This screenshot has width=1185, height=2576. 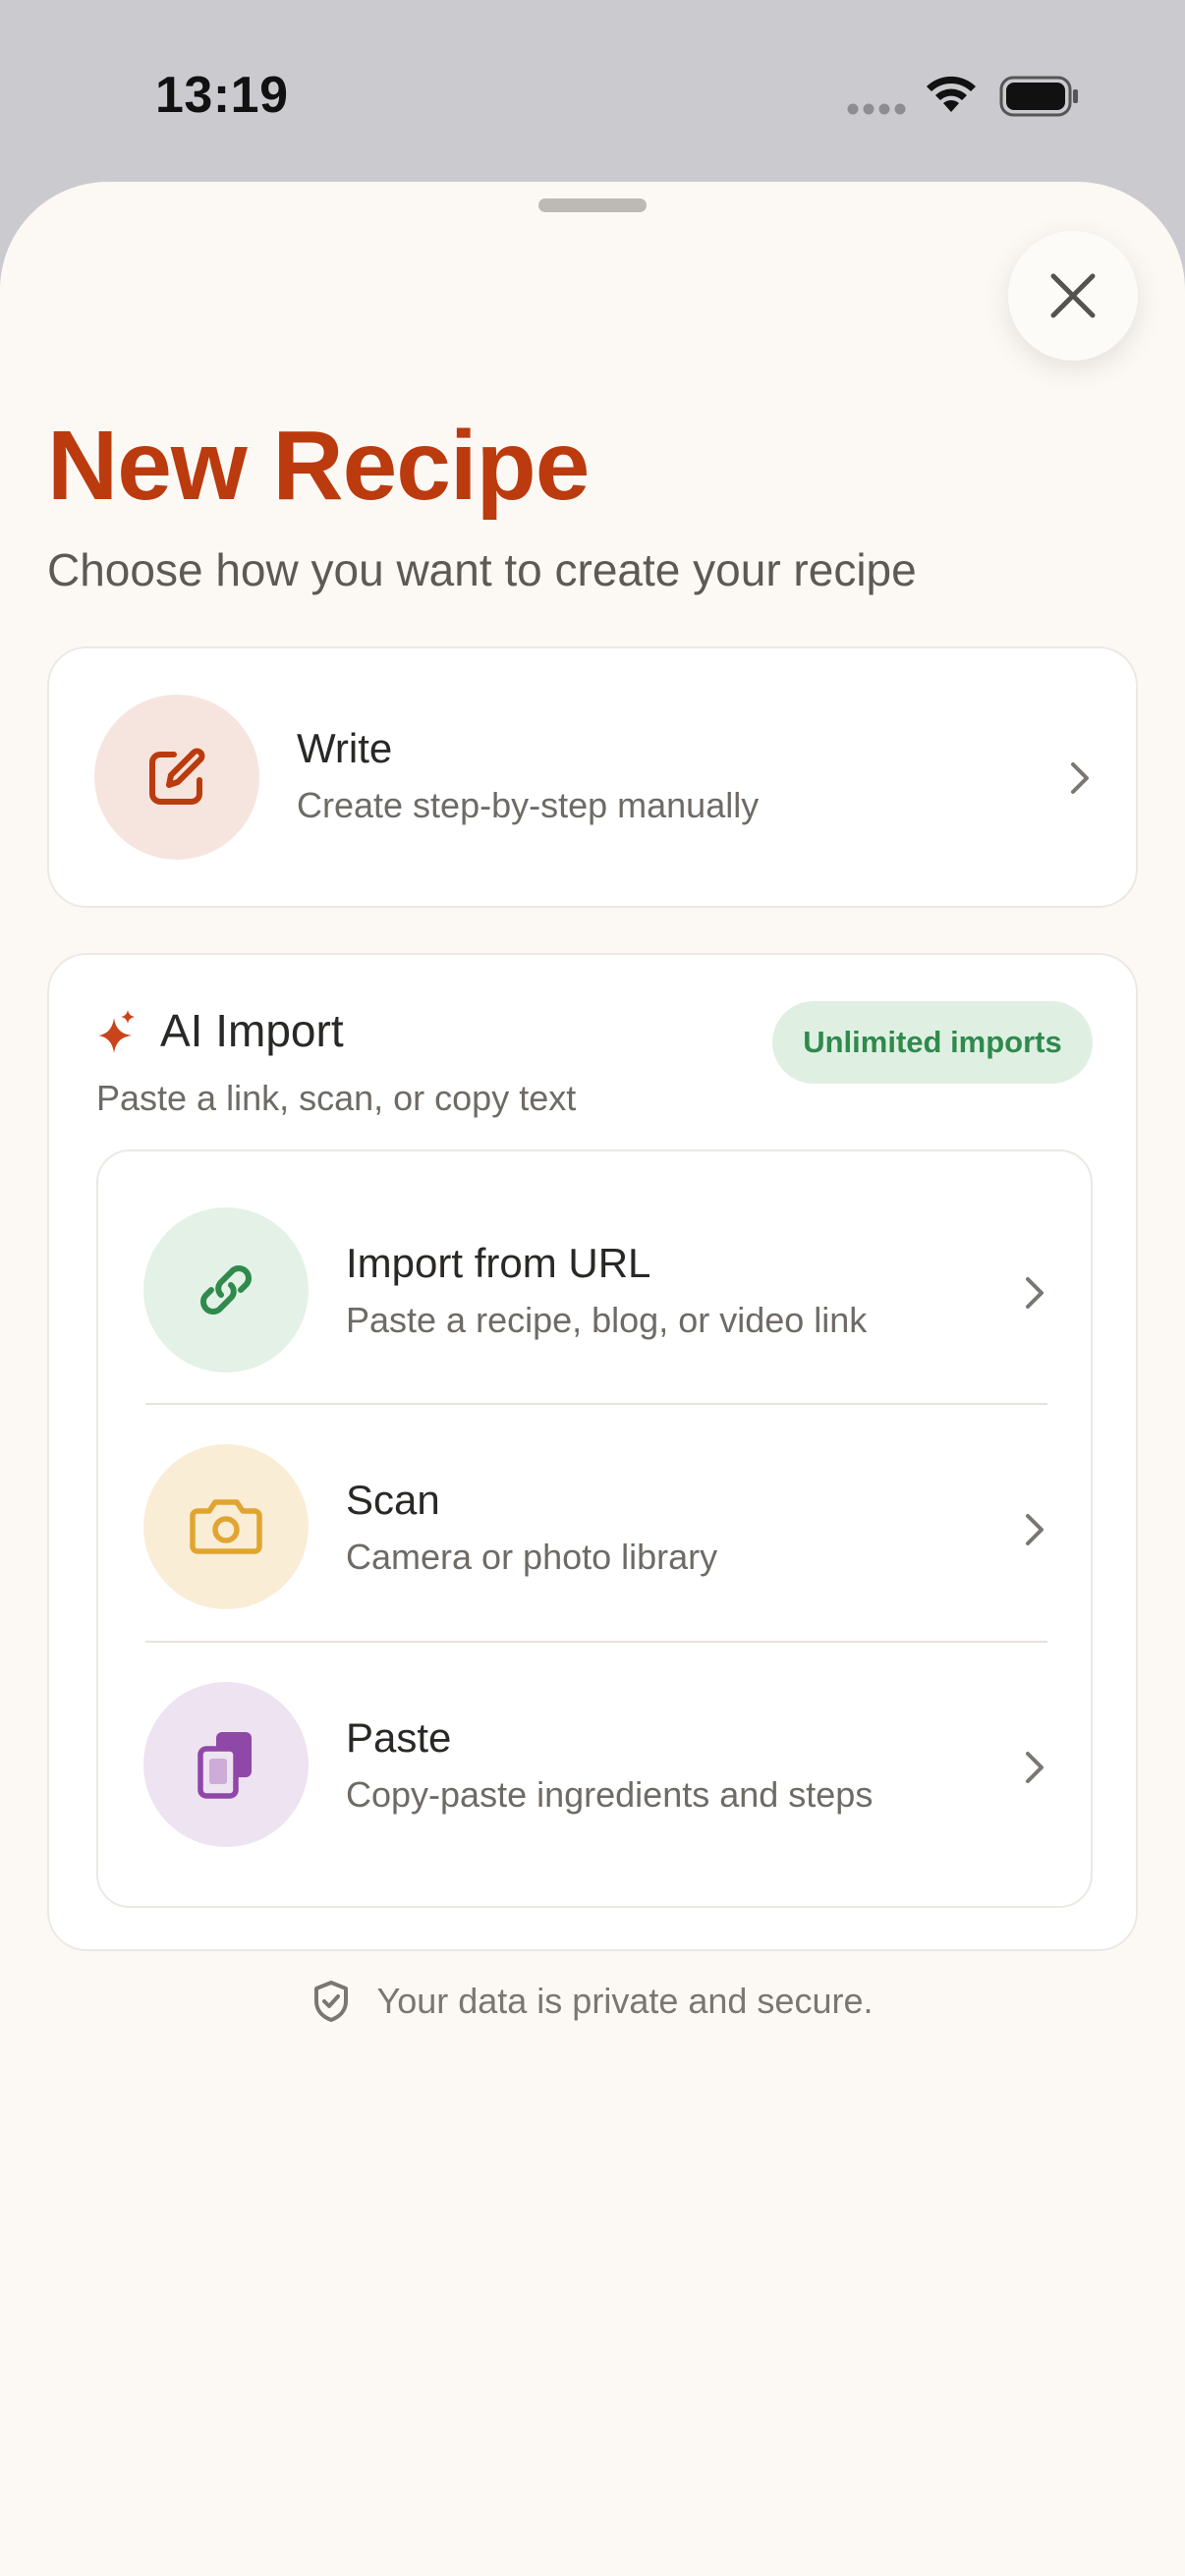 I want to click on import-url-subtitle: Paste a recipe, blog, or video link, so click(x=607, y=1320).